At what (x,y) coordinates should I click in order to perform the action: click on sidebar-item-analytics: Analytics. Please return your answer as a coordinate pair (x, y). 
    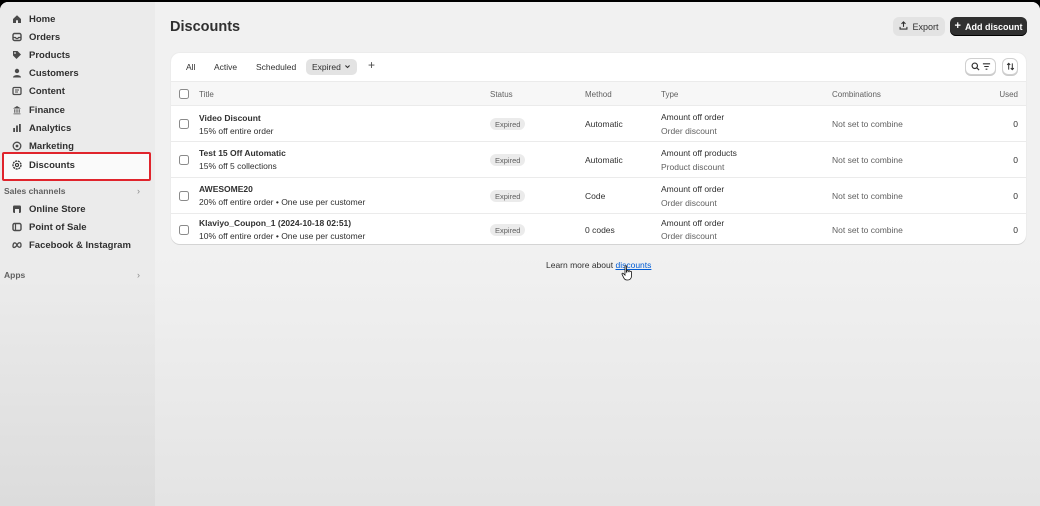
    Looking at the image, I should click on (41, 128).